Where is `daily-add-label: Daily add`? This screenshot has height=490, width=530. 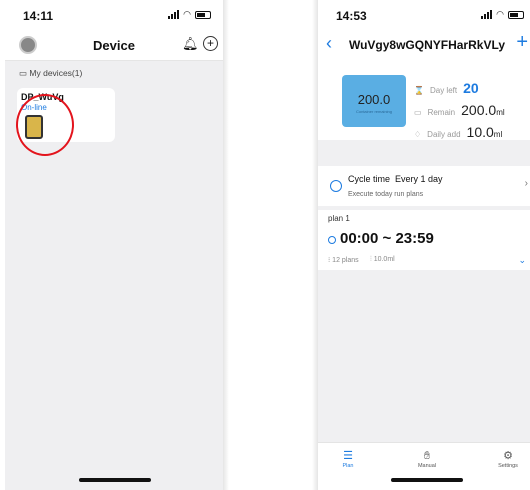 daily-add-label: Daily add is located at coordinates (444, 134).